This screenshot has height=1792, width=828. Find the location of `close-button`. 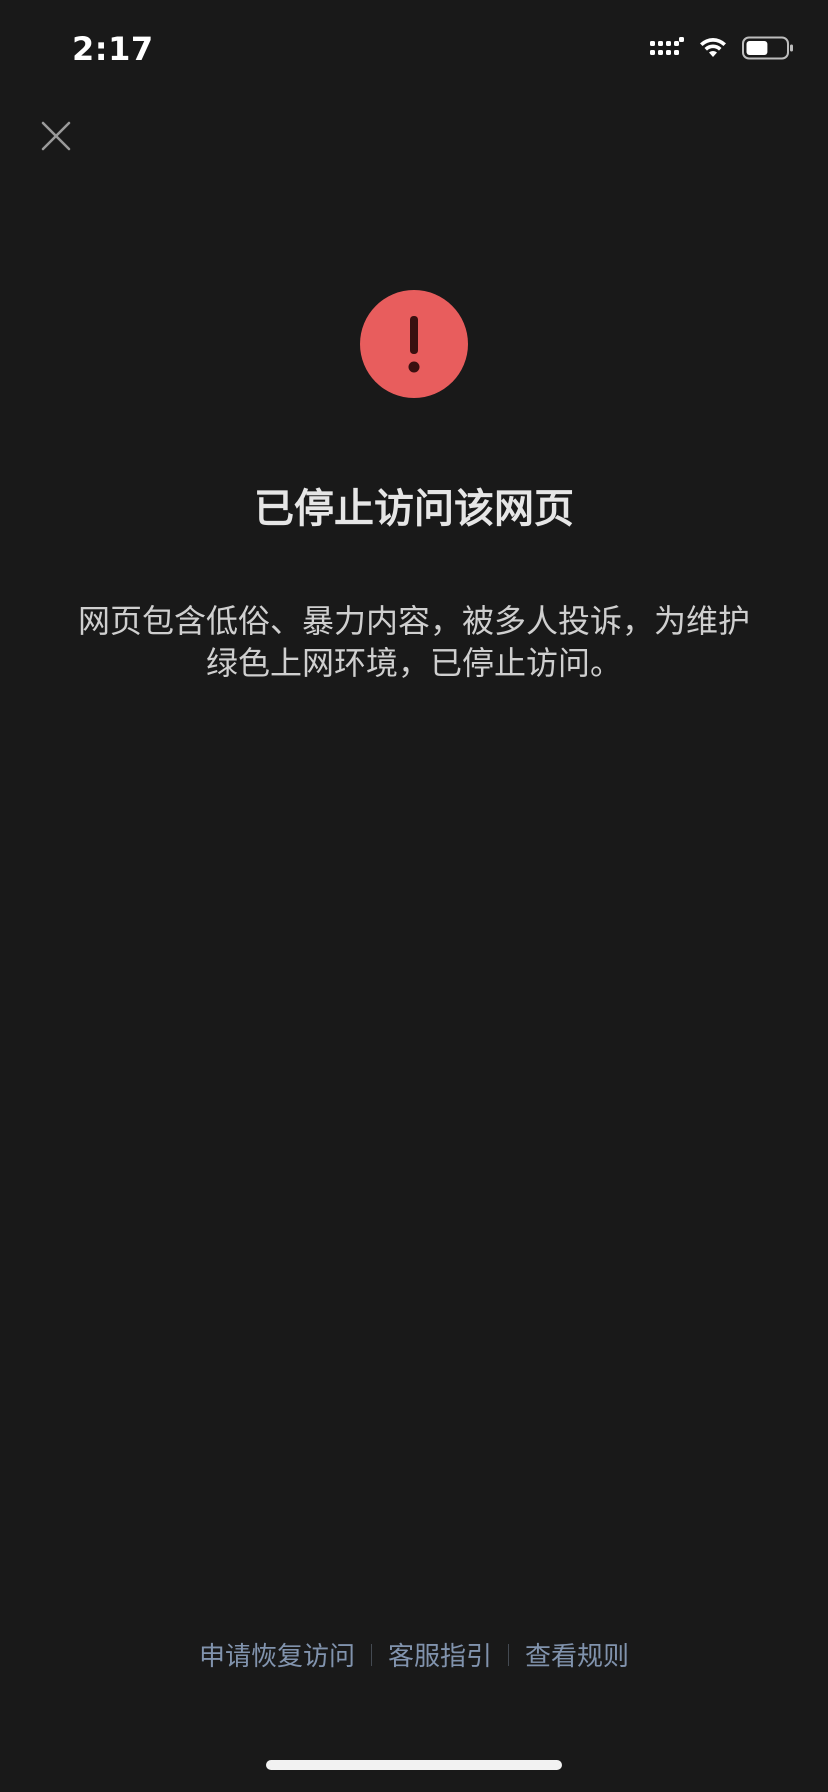

close-button is located at coordinates (56, 138).